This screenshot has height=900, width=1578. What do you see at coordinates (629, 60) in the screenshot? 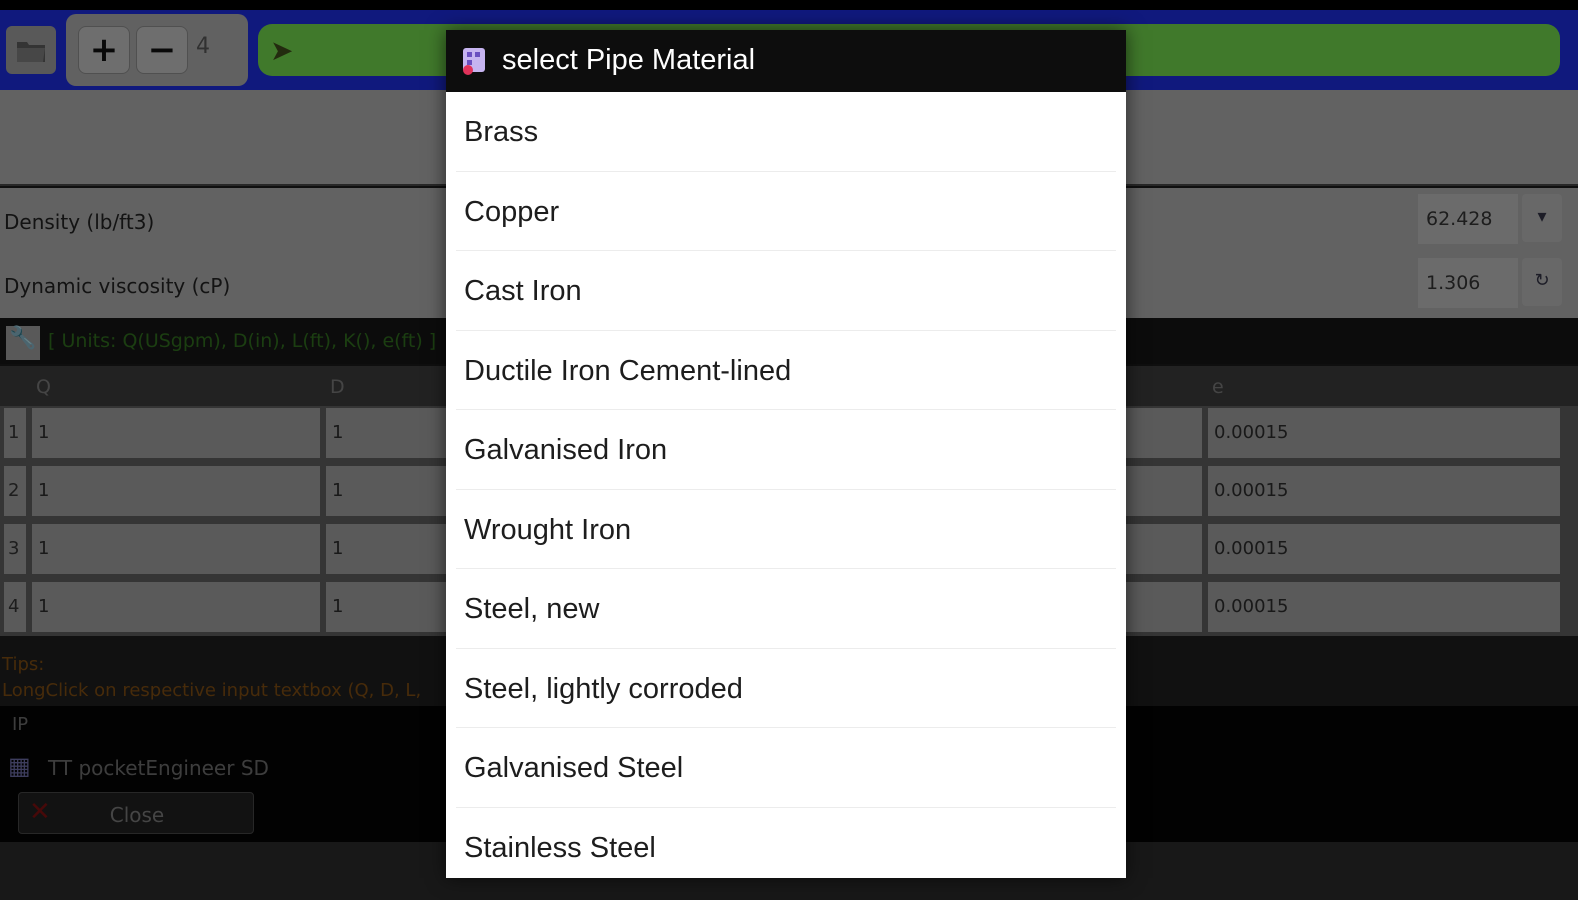
I see `dialog-title: select Pipe Material` at bounding box center [629, 60].